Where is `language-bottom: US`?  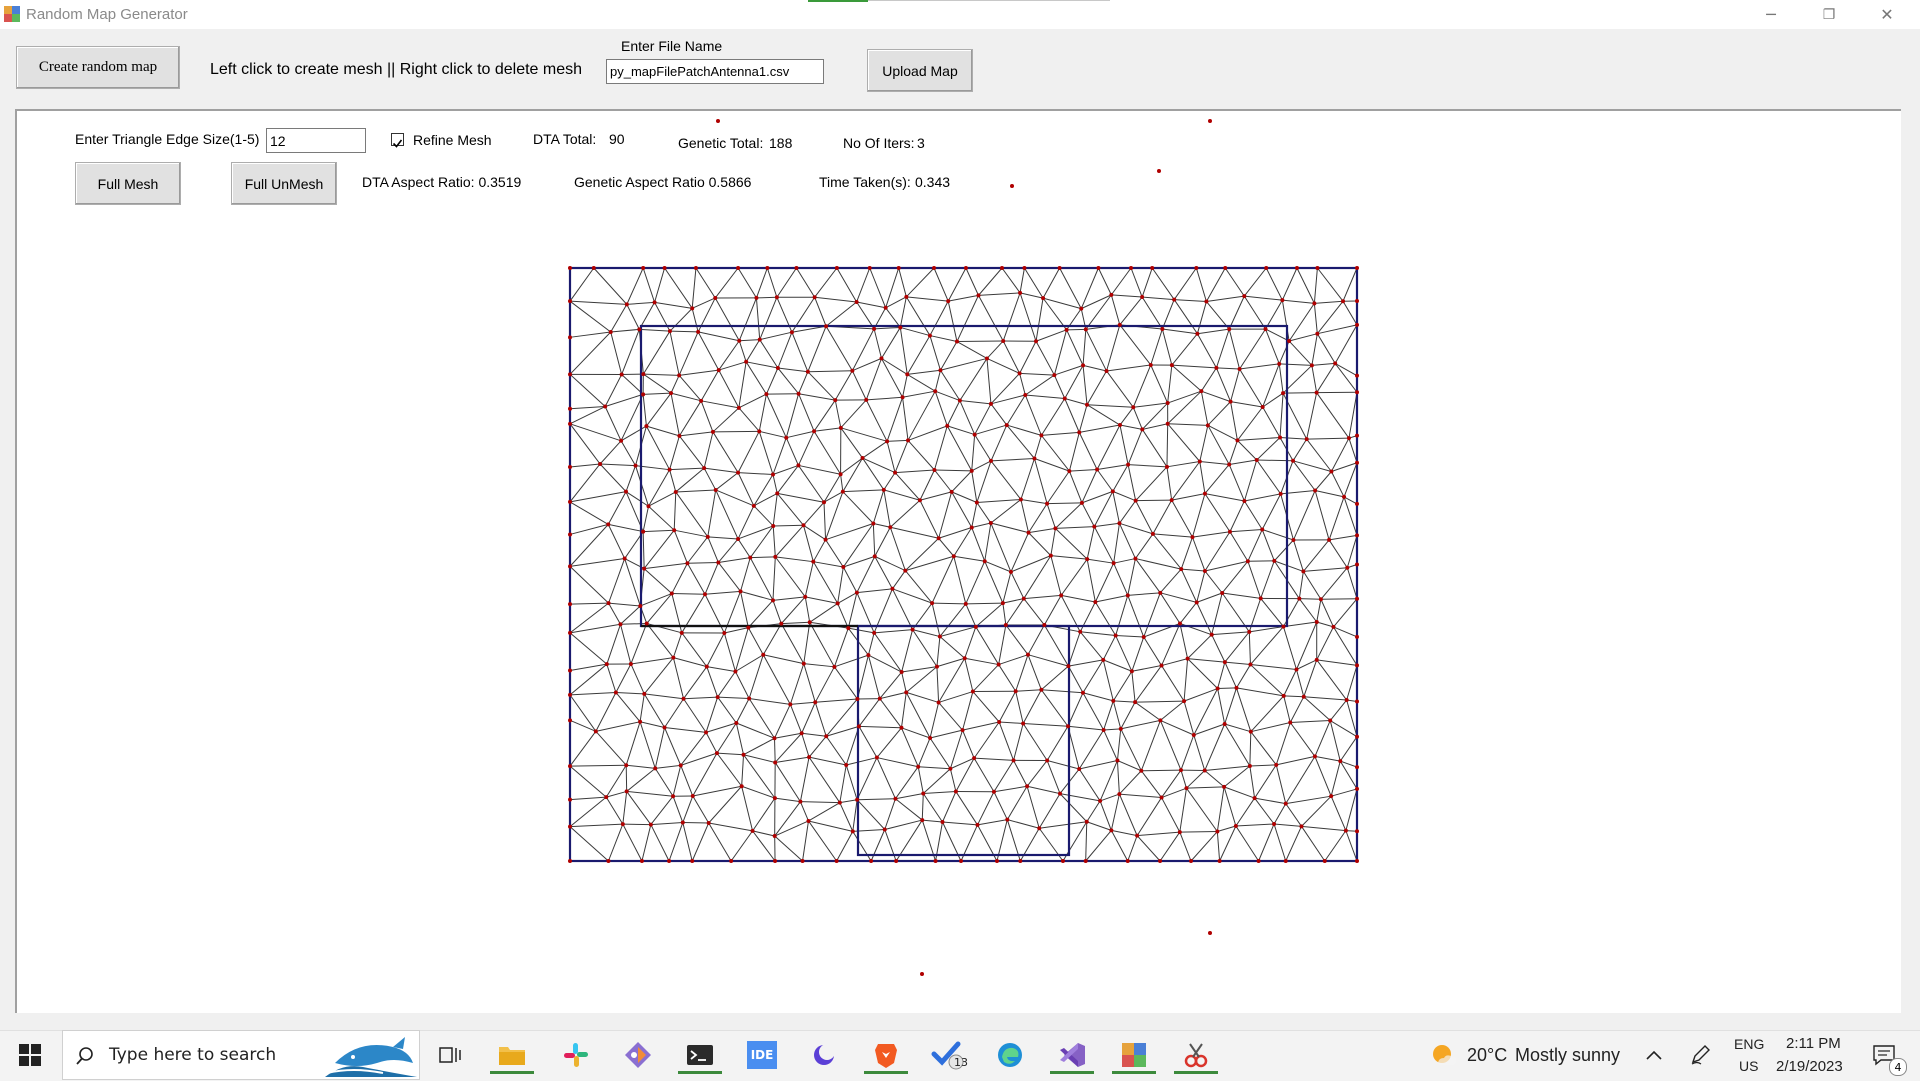 language-bottom: US is located at coordinates (1748, 1066).